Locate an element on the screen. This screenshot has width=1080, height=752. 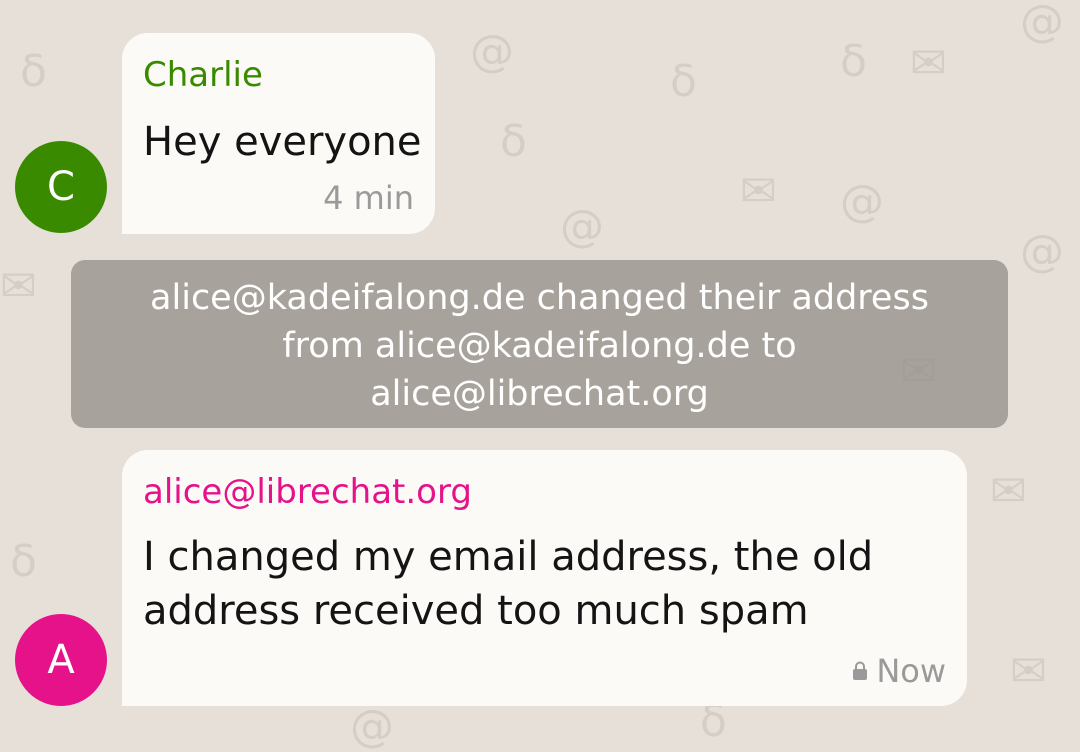
message-time: Now is located at coordinates (911, 671).